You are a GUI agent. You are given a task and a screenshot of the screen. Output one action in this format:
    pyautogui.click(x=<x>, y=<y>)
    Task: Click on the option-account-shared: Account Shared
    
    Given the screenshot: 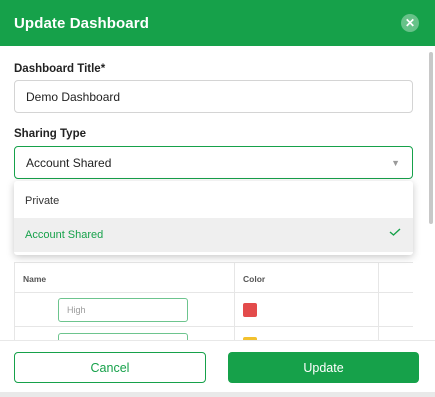 What is the action you would take?
    pyautogui.click(x=213, y=235)
    